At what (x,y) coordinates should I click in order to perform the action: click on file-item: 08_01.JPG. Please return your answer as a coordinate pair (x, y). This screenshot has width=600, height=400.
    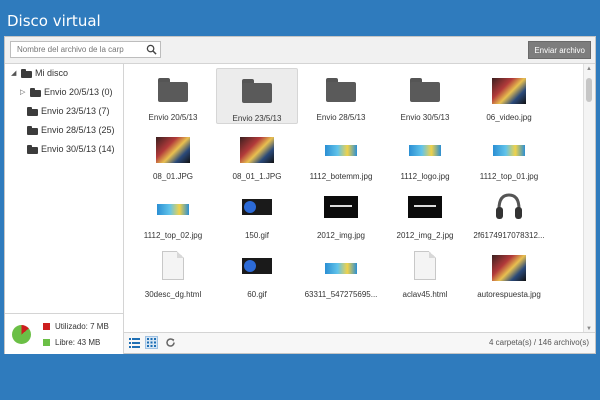
    Looking at the image, I should click on (173, 155).